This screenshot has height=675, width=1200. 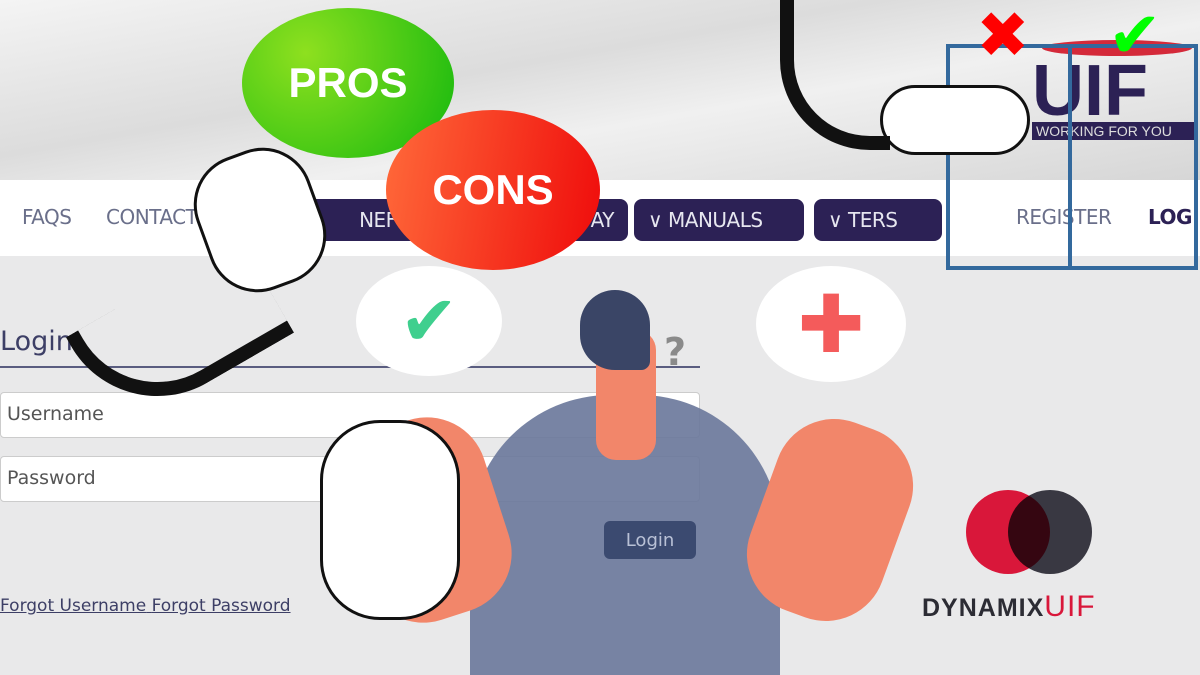 I want to click on nav-employers-label: TERS, so click(x=873, y=220).